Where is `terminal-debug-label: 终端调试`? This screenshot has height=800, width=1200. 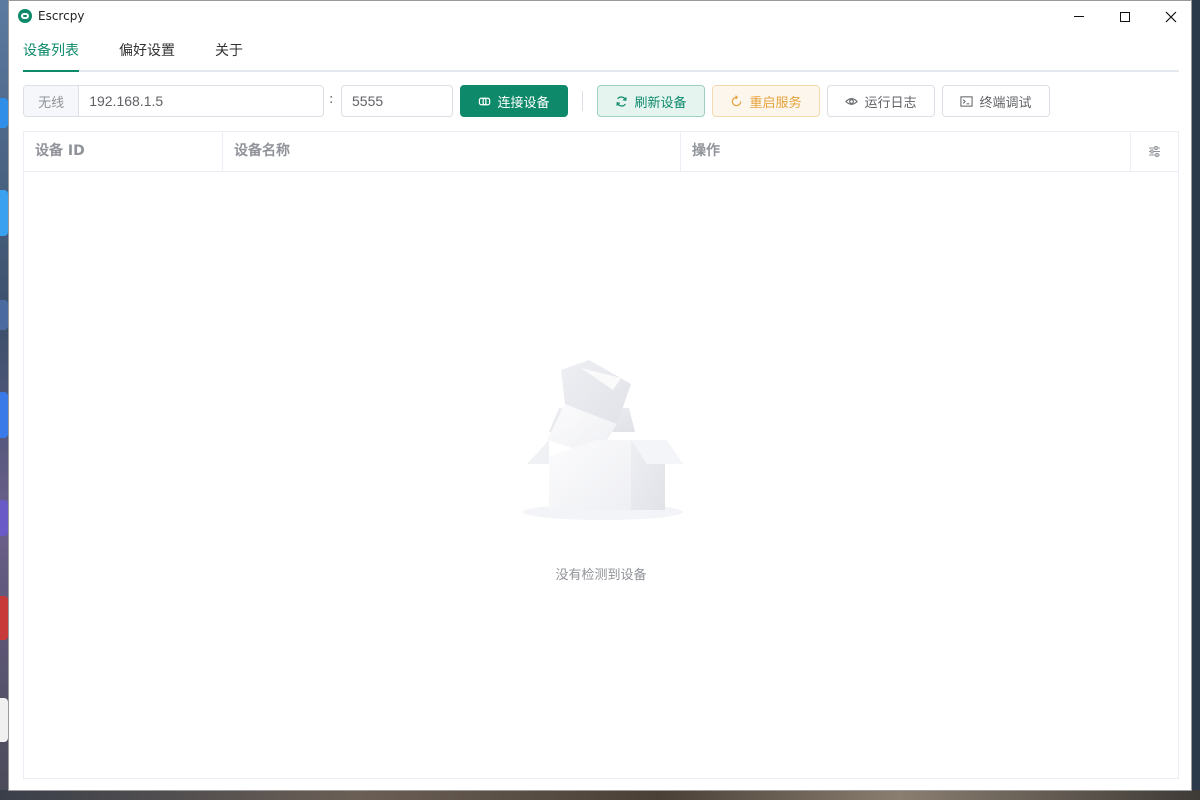
terminal-debug-label: 终端调试 is located at coordinates (1005, 103).